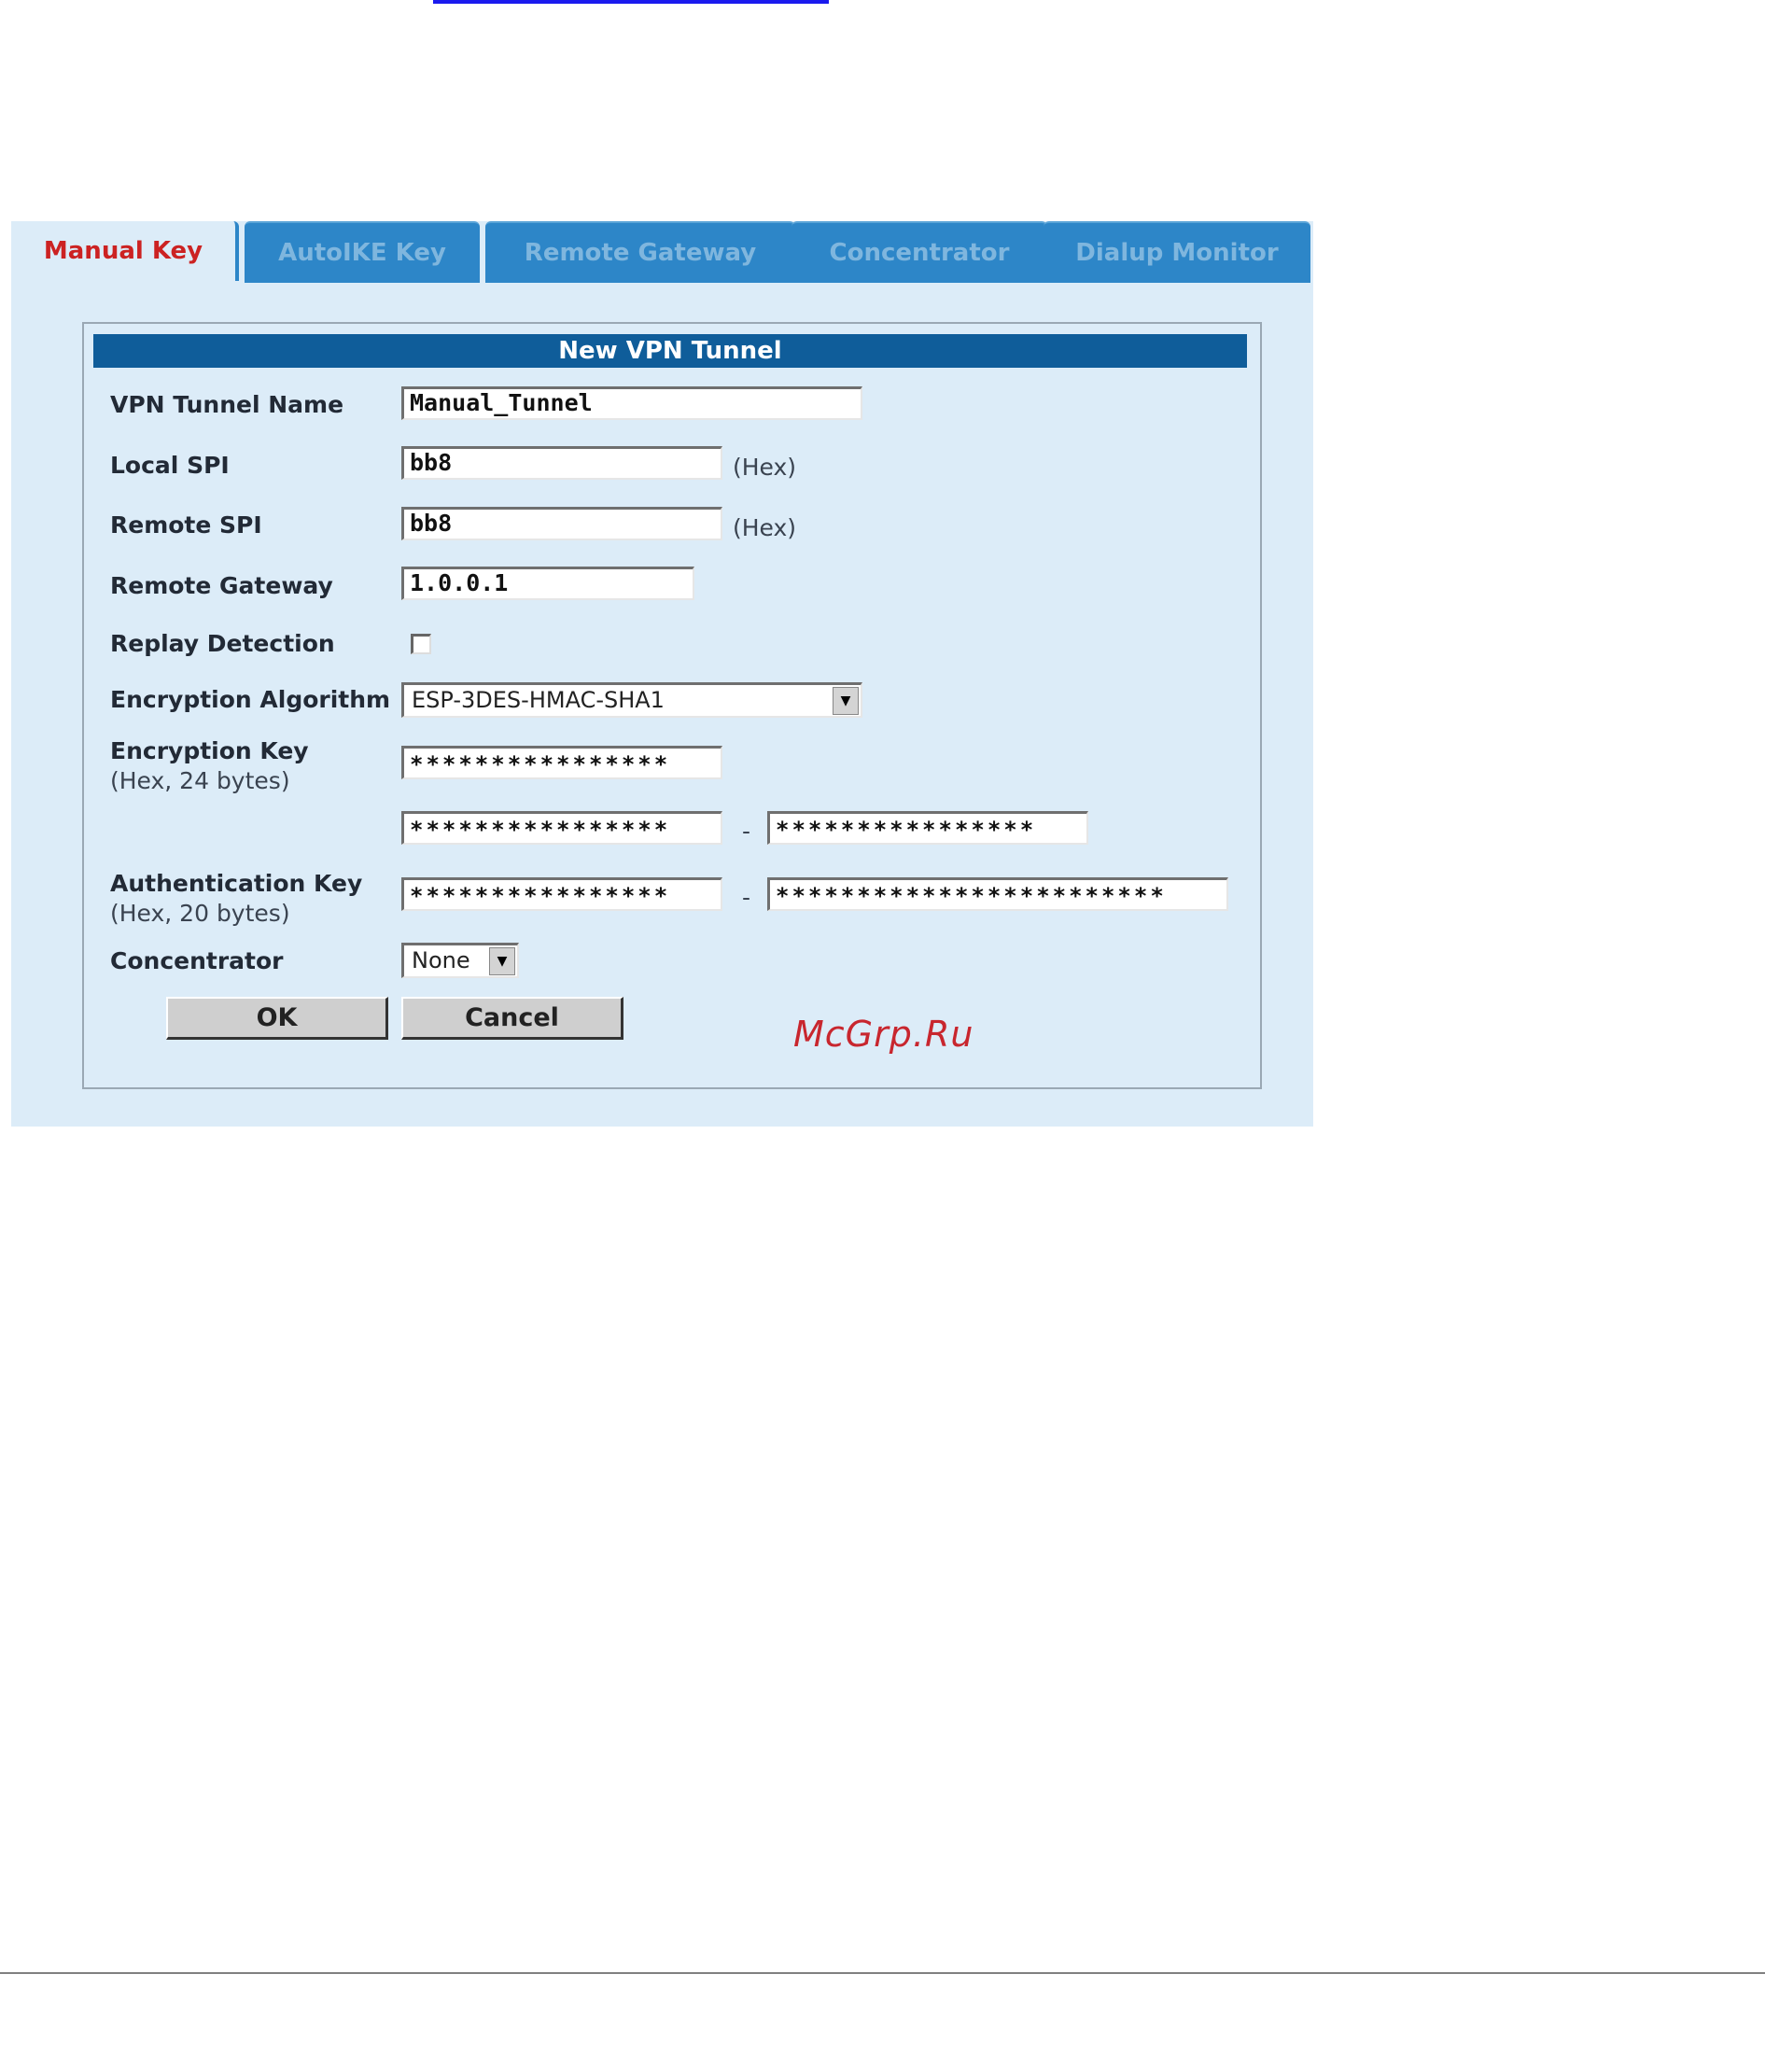 The height and width of the screenshot is (2072, 1765). I want to click on tunnel-name-label: VPN Tunnel Name, so click(227, 404).